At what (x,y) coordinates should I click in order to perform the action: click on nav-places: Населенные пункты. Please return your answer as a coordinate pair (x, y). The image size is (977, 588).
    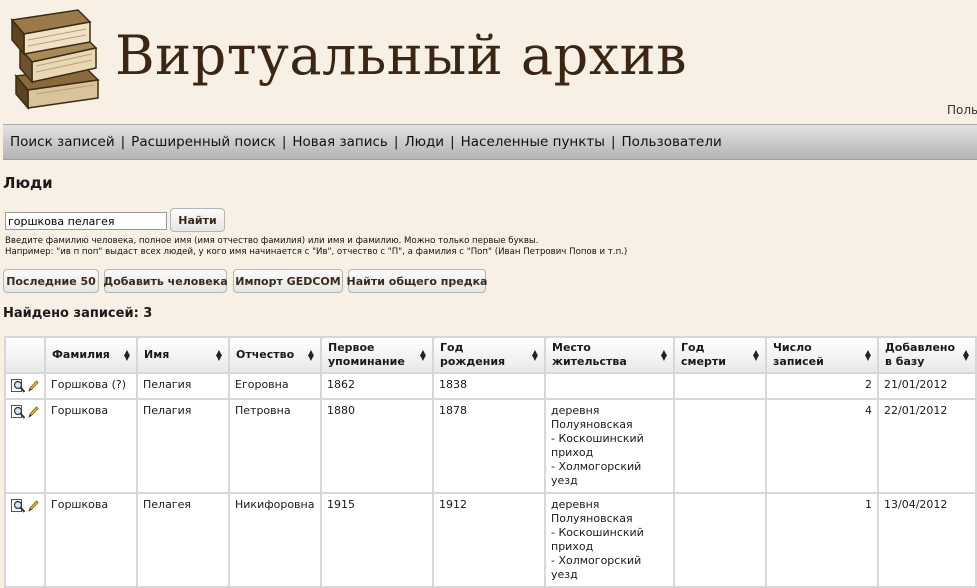
    Looking at the image, I should click on (533, 142).